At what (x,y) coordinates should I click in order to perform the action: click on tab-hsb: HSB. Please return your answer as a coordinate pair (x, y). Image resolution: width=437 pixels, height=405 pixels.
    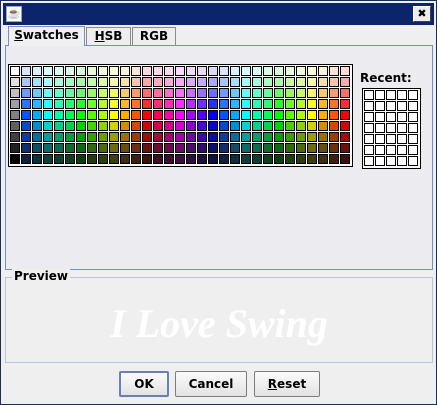
    Looking at the image, I should click on (108, 36).